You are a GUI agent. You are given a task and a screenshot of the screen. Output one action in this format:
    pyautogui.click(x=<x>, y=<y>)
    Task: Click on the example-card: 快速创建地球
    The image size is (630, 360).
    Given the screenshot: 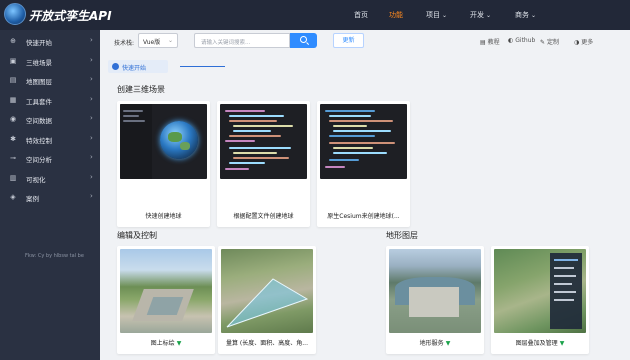 What is the action you would take?
    pyautogui.click(x=163, y=164)
    